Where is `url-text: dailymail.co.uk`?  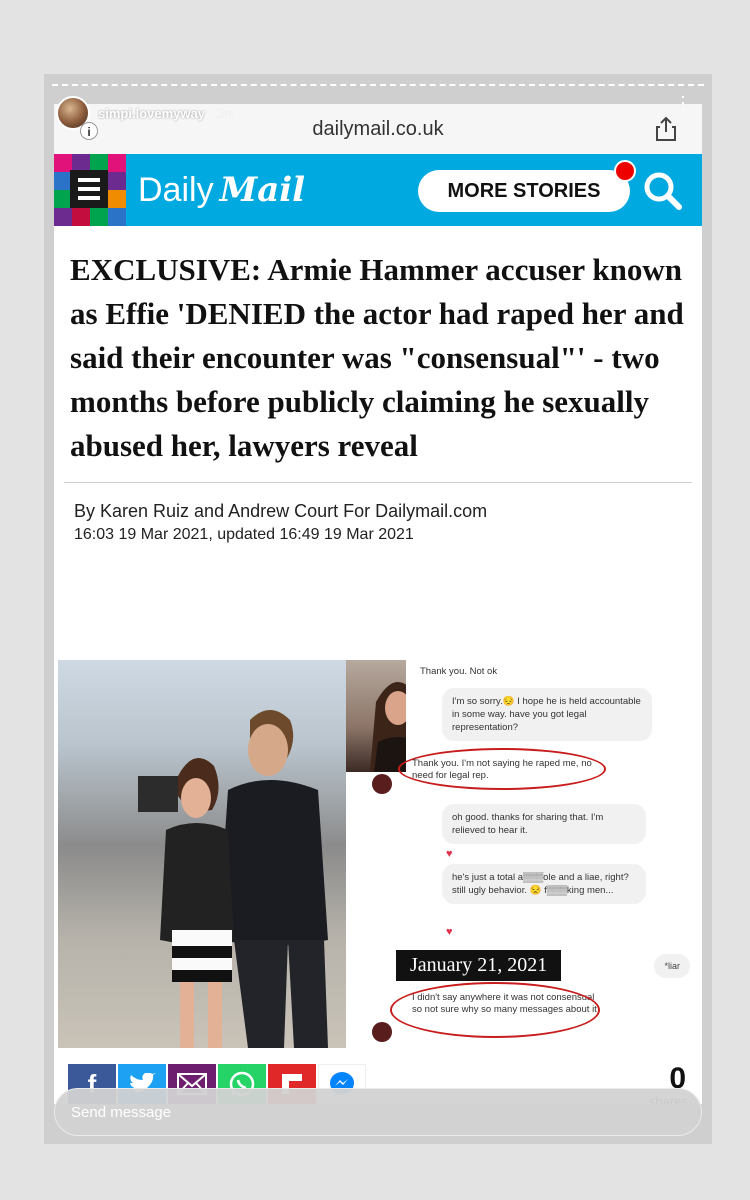 url-text: dailymail.co.uk is located at coordinates (378, 128).